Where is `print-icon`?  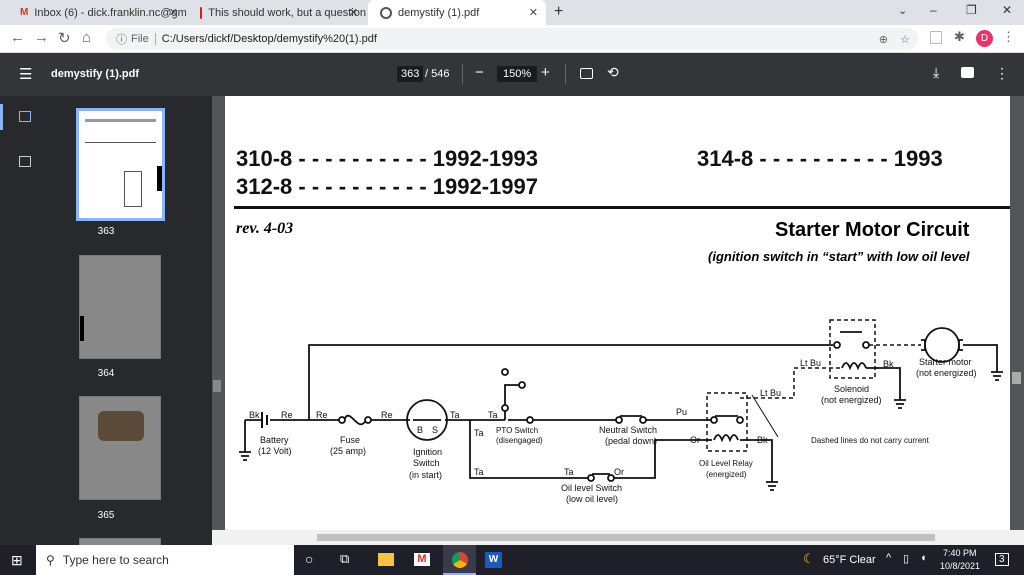 print-icon is located at coordinates (967, 72).